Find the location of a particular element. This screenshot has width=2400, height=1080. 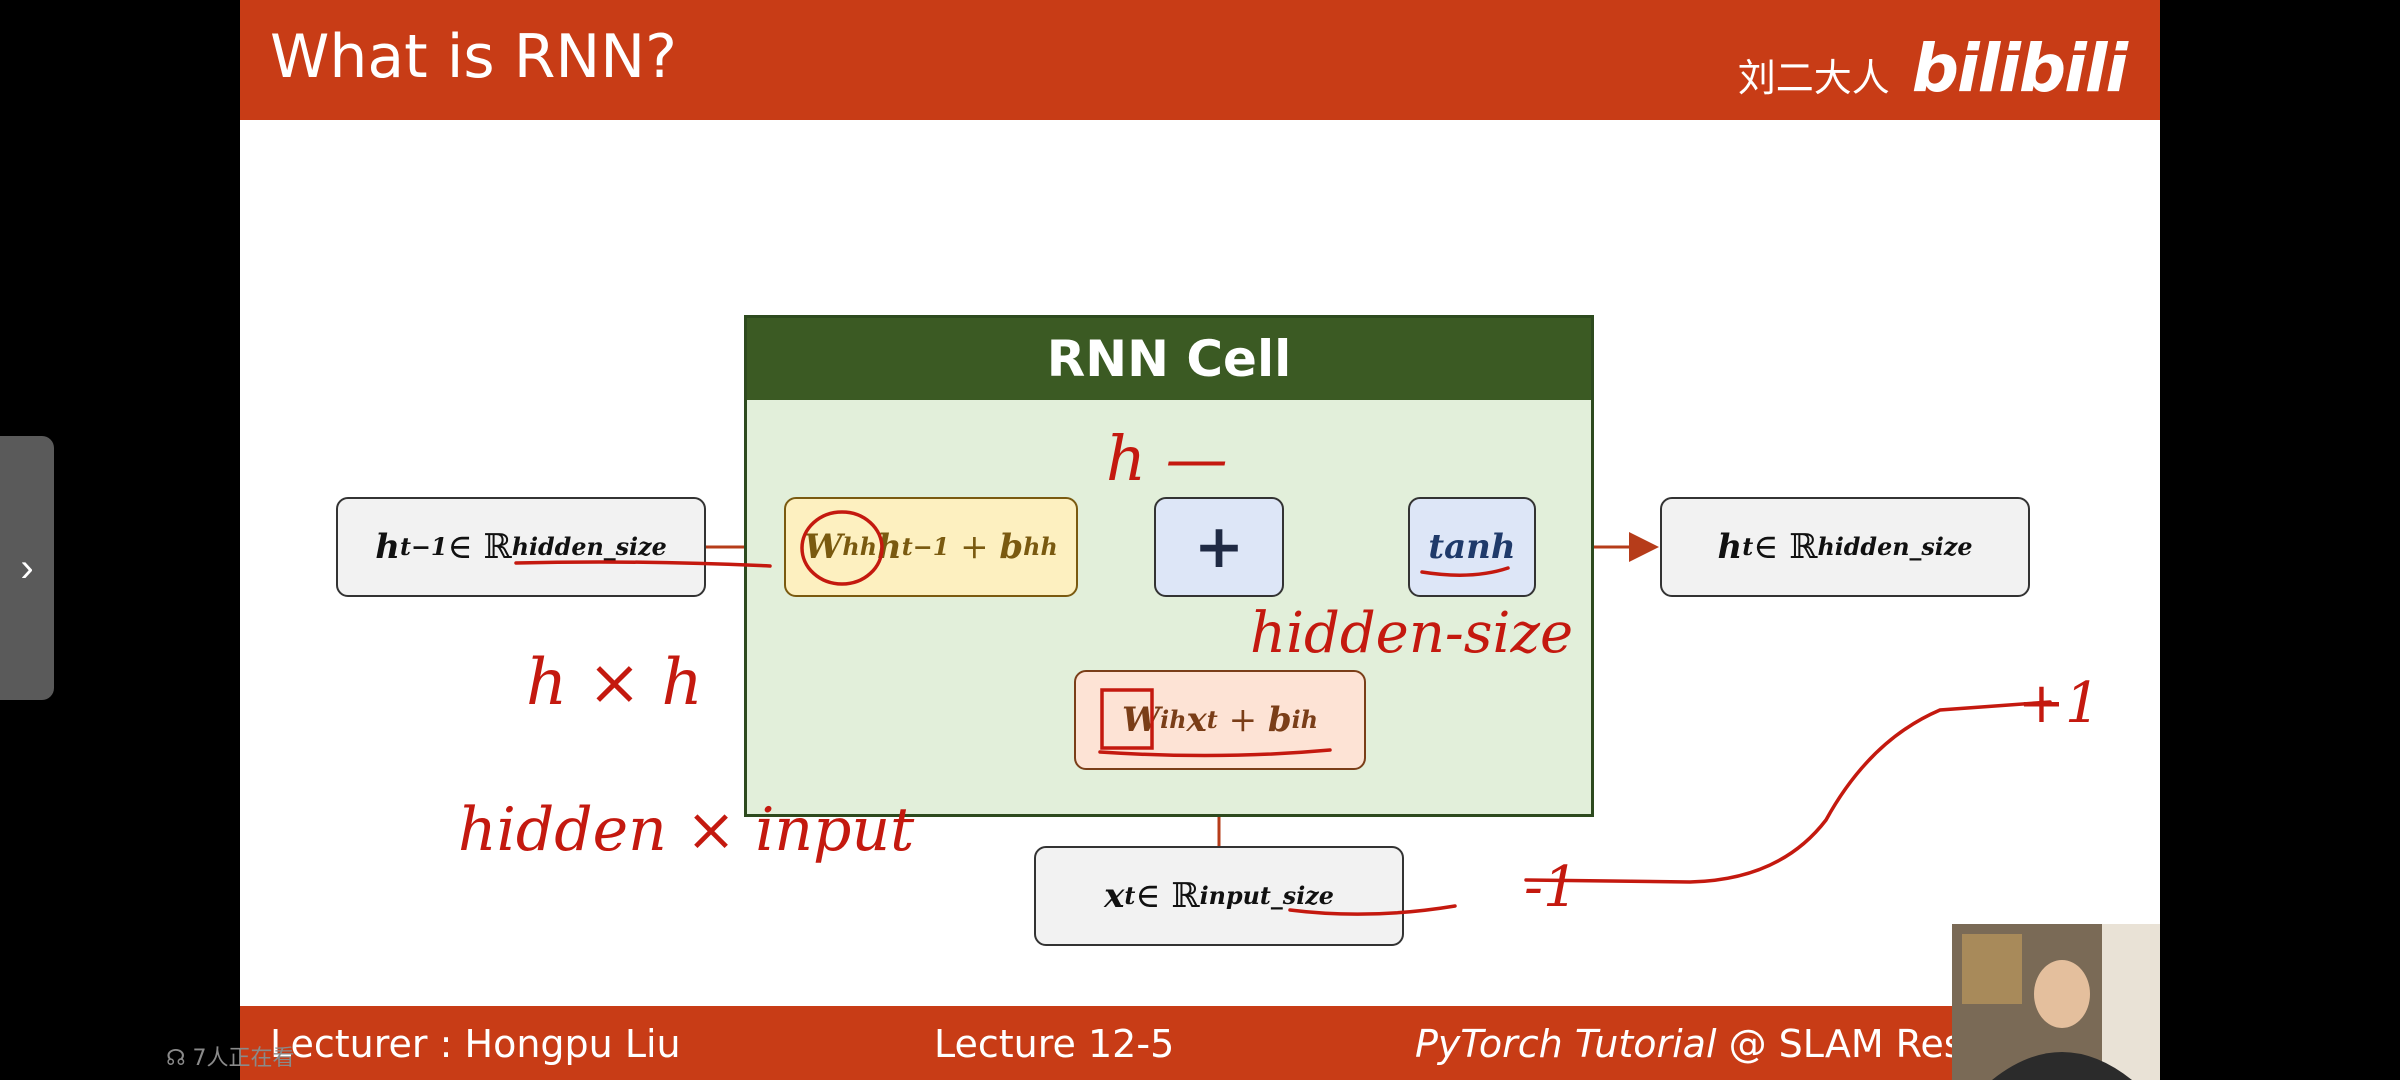

side-panel-toggle-button: › is located at coordinates (27, 568).